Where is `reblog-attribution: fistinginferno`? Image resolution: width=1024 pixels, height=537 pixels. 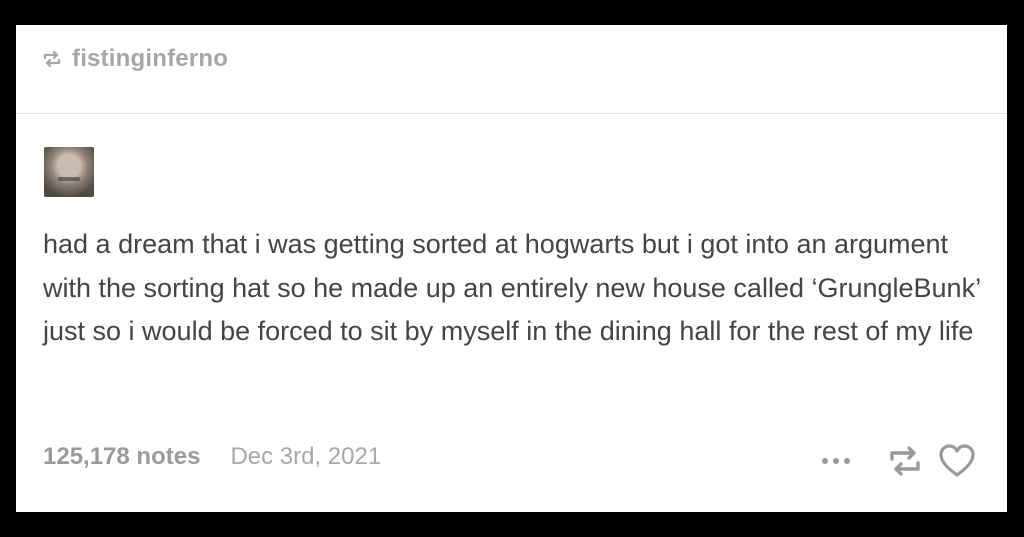
reblog-attribution: fistinginferno is located at coordinates (135, 59).